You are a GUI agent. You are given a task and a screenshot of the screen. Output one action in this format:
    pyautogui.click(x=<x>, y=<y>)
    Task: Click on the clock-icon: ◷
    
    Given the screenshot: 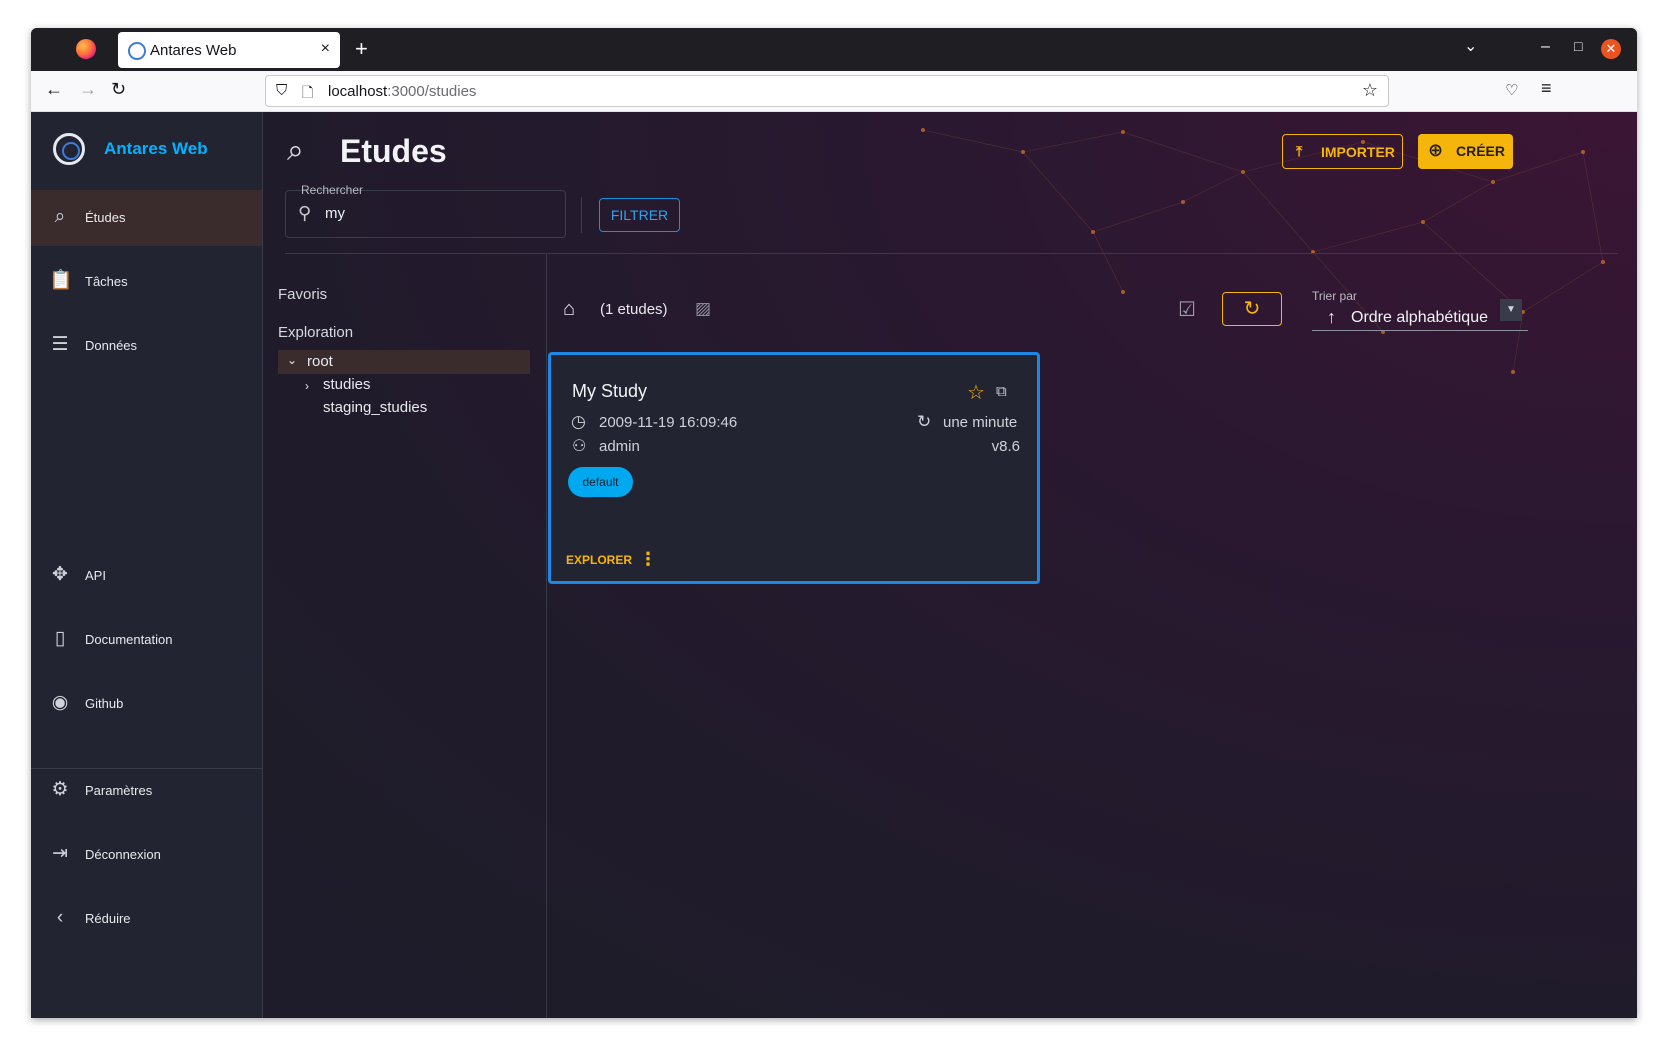 What is the action you would take?
    pyautogui.click(x=578, y=421)
    